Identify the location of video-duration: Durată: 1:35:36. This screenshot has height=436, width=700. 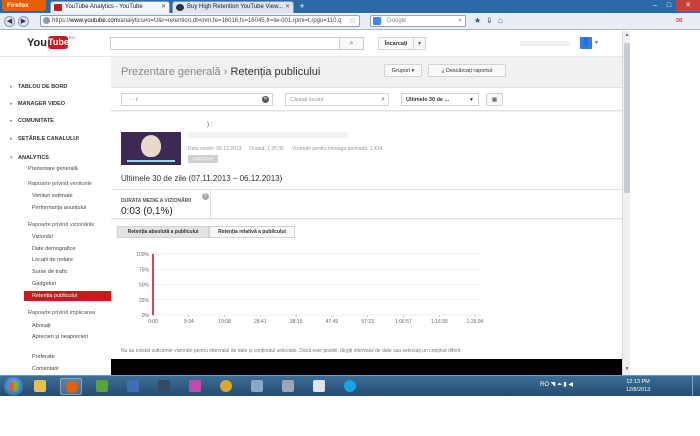
(266, 149).